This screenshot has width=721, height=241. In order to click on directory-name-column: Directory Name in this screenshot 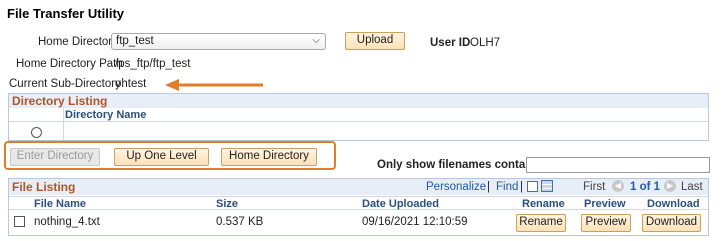, I will do `click(106, 115)`.